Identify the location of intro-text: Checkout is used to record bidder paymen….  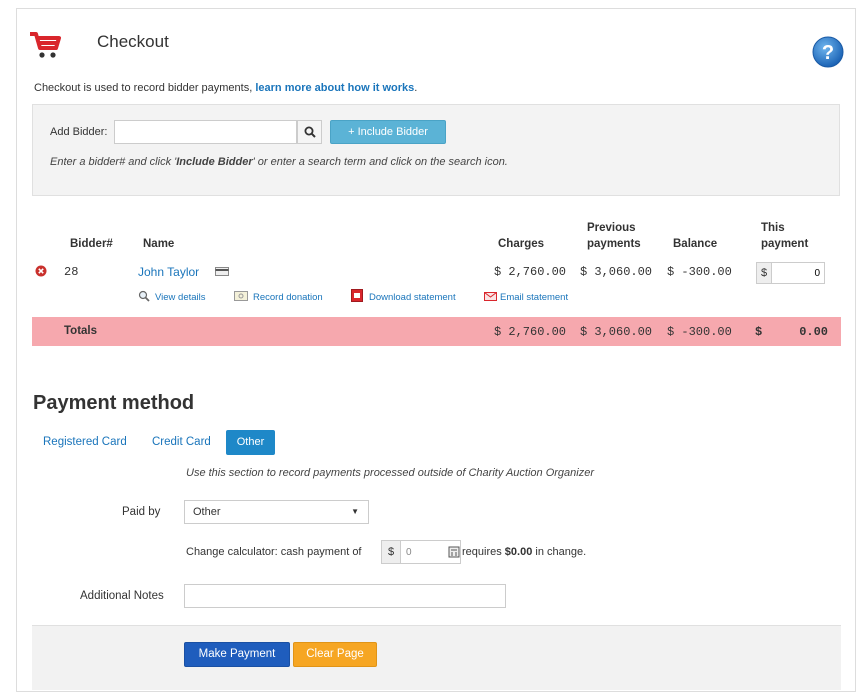
(225, 88).